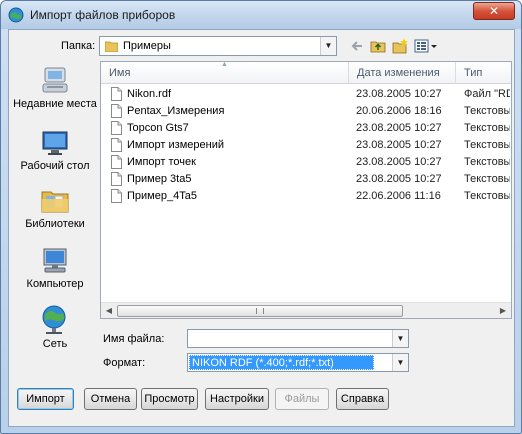 The height and width of the screenshot is (434, 522). Describe the element at coordinates (45, 399) in the screenshot. I see `import-button: Импорт` at that location.